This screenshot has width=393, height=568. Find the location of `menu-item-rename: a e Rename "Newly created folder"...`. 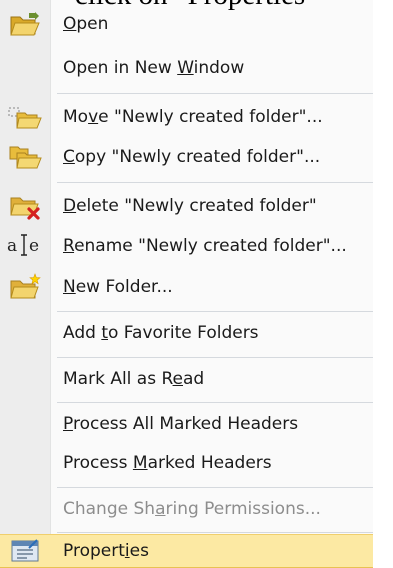

menu-item-rename: a e Rename "Newly created folder"... is located at coordinates (186, 246).